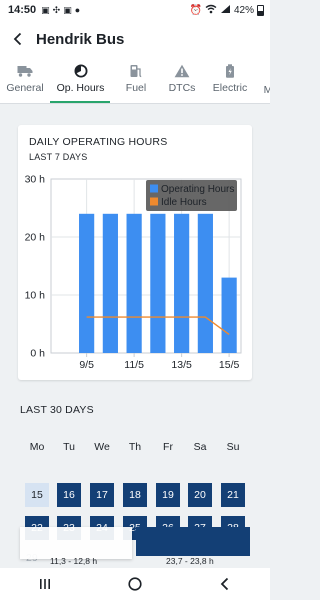 This screenshot has width=320, height=600. Describe the element at coordinates (80, 71) in the screenshot. I see `clock-icon` at that location.